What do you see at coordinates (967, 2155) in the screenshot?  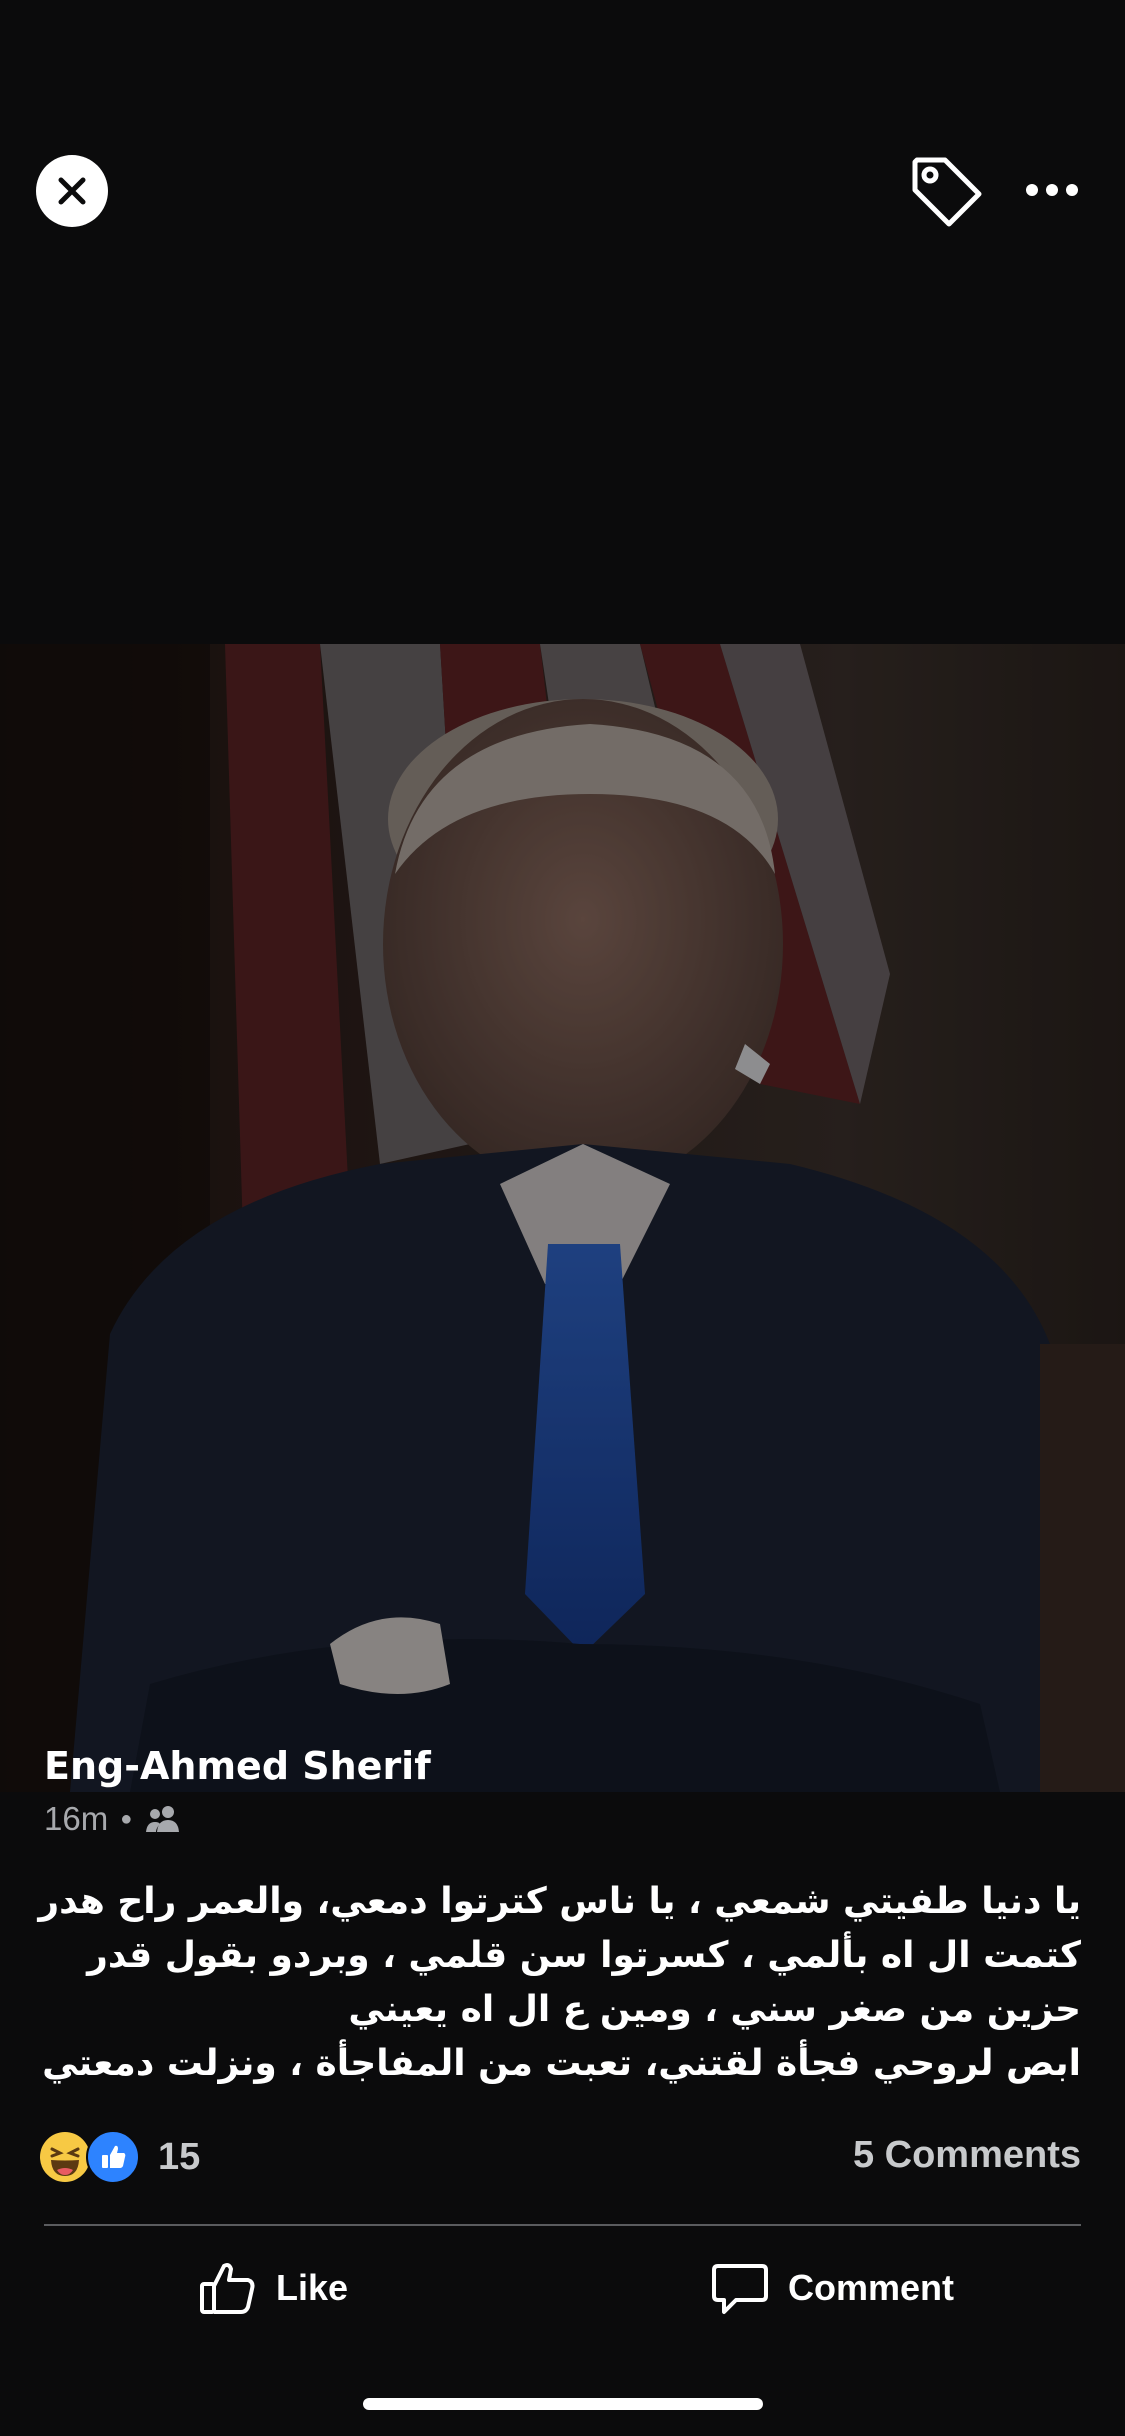 I see `comments-count-link: 5 Comments` at bounding box center [967, 2155].